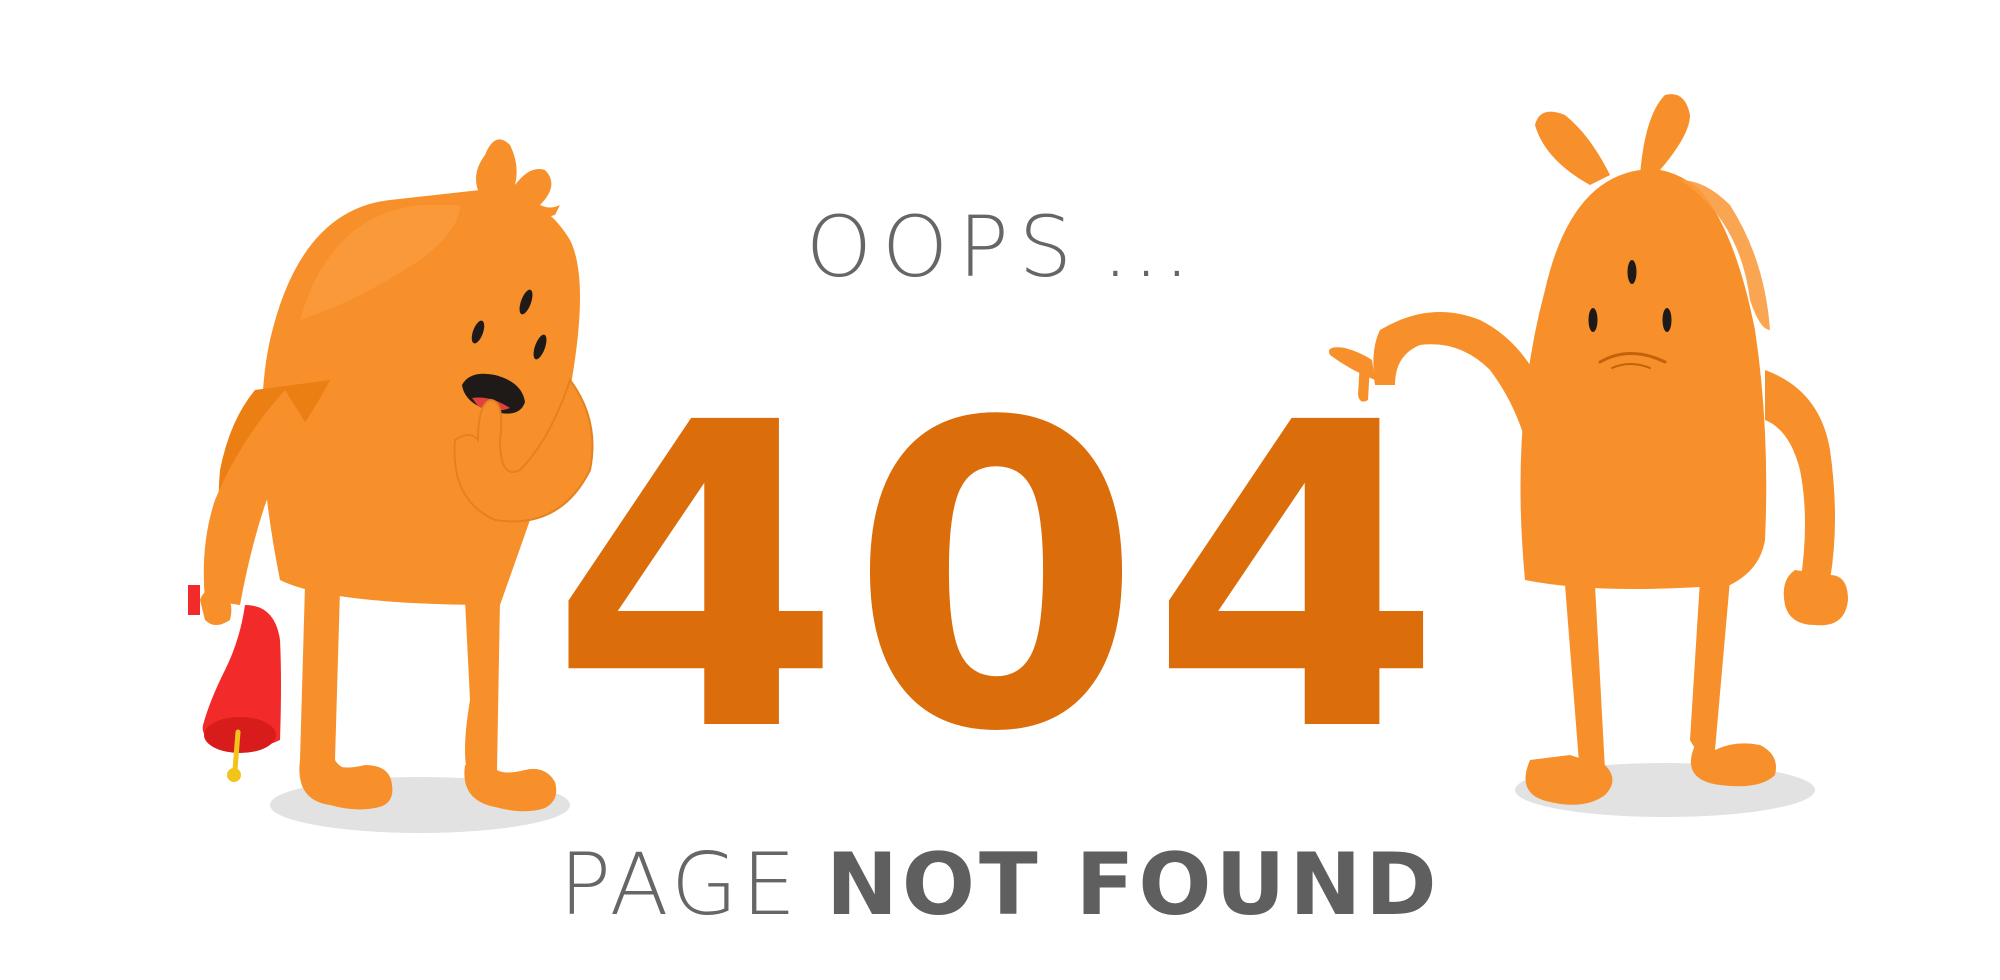 The image size is (2000, 980). Describe the element at coordinates (679, 885) in the screenshot. I see `page-word: PAGE` at that location.